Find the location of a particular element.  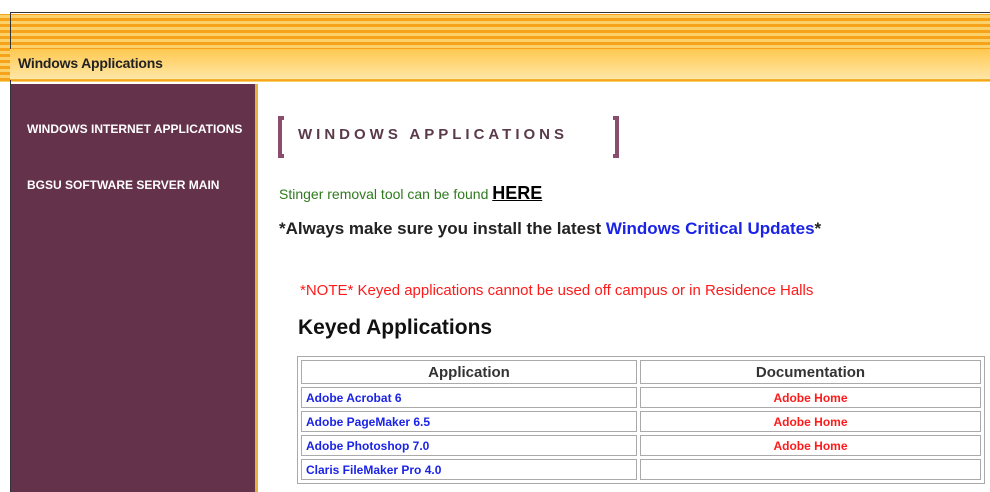

updates-prefix: *Always make sure you install the latest is located at coordinates (442, 228).